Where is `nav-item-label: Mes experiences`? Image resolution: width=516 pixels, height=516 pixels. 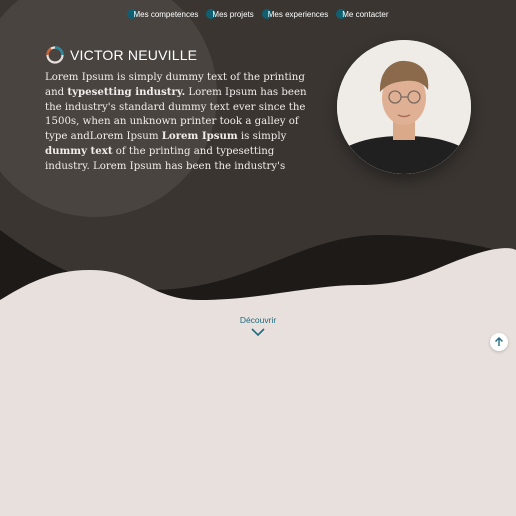 nav-item-label: Mes experiences is located at coordinates (298, 14).